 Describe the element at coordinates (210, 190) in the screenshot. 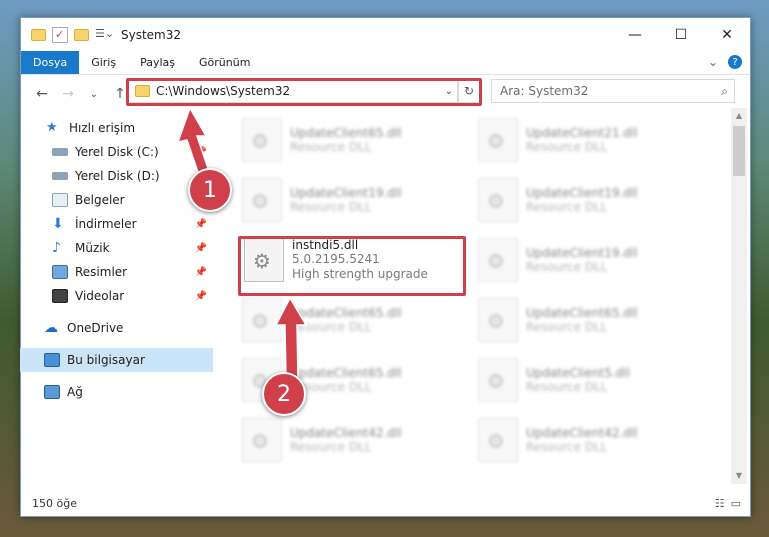

I see `step-badge-1: 1` at that location.